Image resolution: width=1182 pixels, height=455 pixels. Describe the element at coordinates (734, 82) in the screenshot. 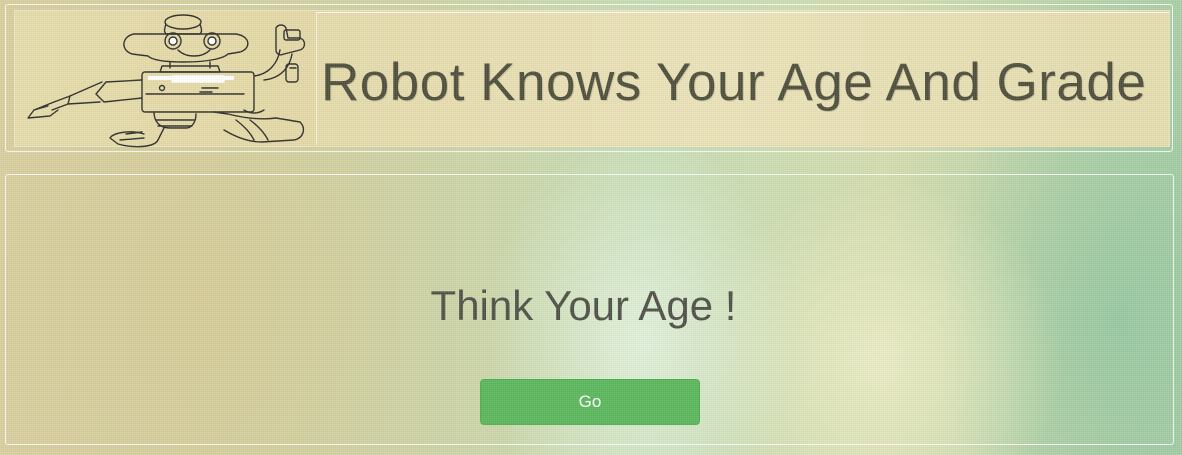

I see `page-title: Robot Knows Your Age And Grade` at that location.